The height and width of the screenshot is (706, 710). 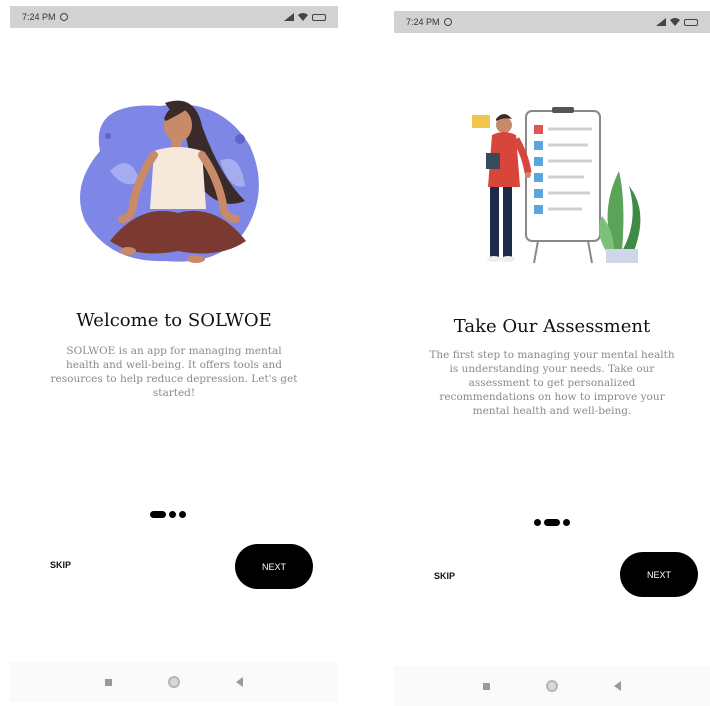 I want to click on man-with-checklist-board-illustration, so click(x=556, y=185).